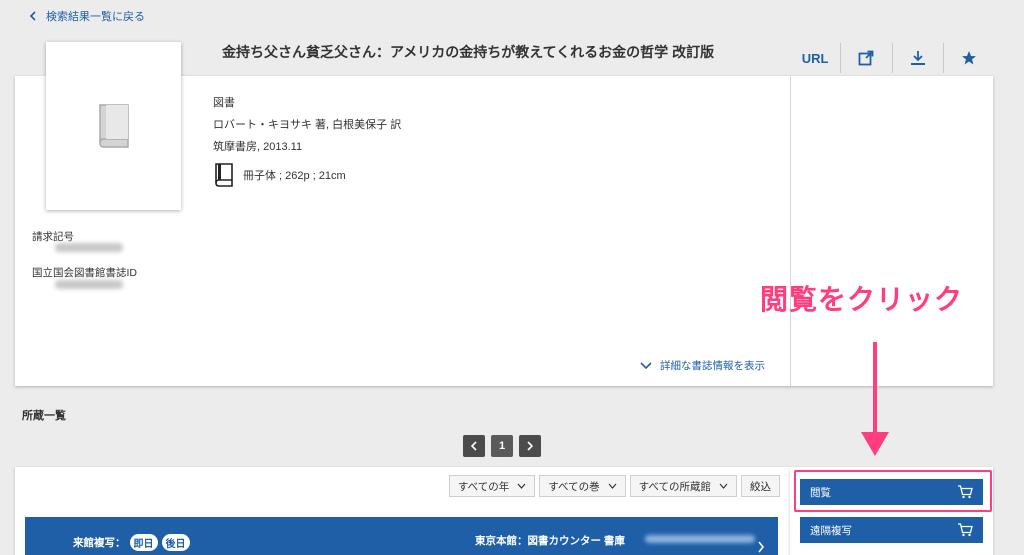  What do you see at coordinates (401, 536) in the screenshot?
I see `holding-row: 来館複写： 即日 後日 東京本館：図書カウンター 書庫` at bounding box center [401, 536].